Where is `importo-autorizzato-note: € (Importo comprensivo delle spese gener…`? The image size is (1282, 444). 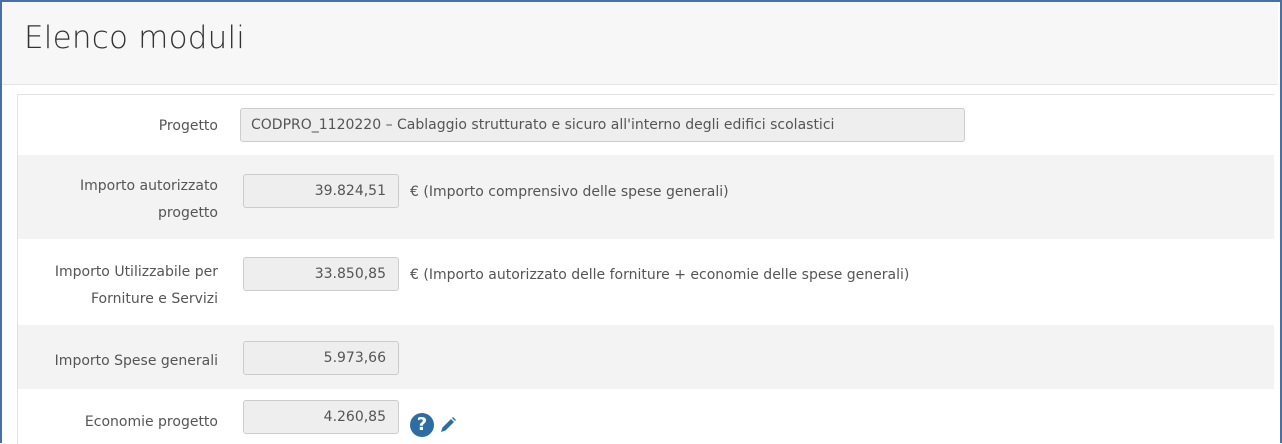 importo-autorizzato-note: € (Importo comprensivo delle spese gener… is located at coordinates (569, 192).